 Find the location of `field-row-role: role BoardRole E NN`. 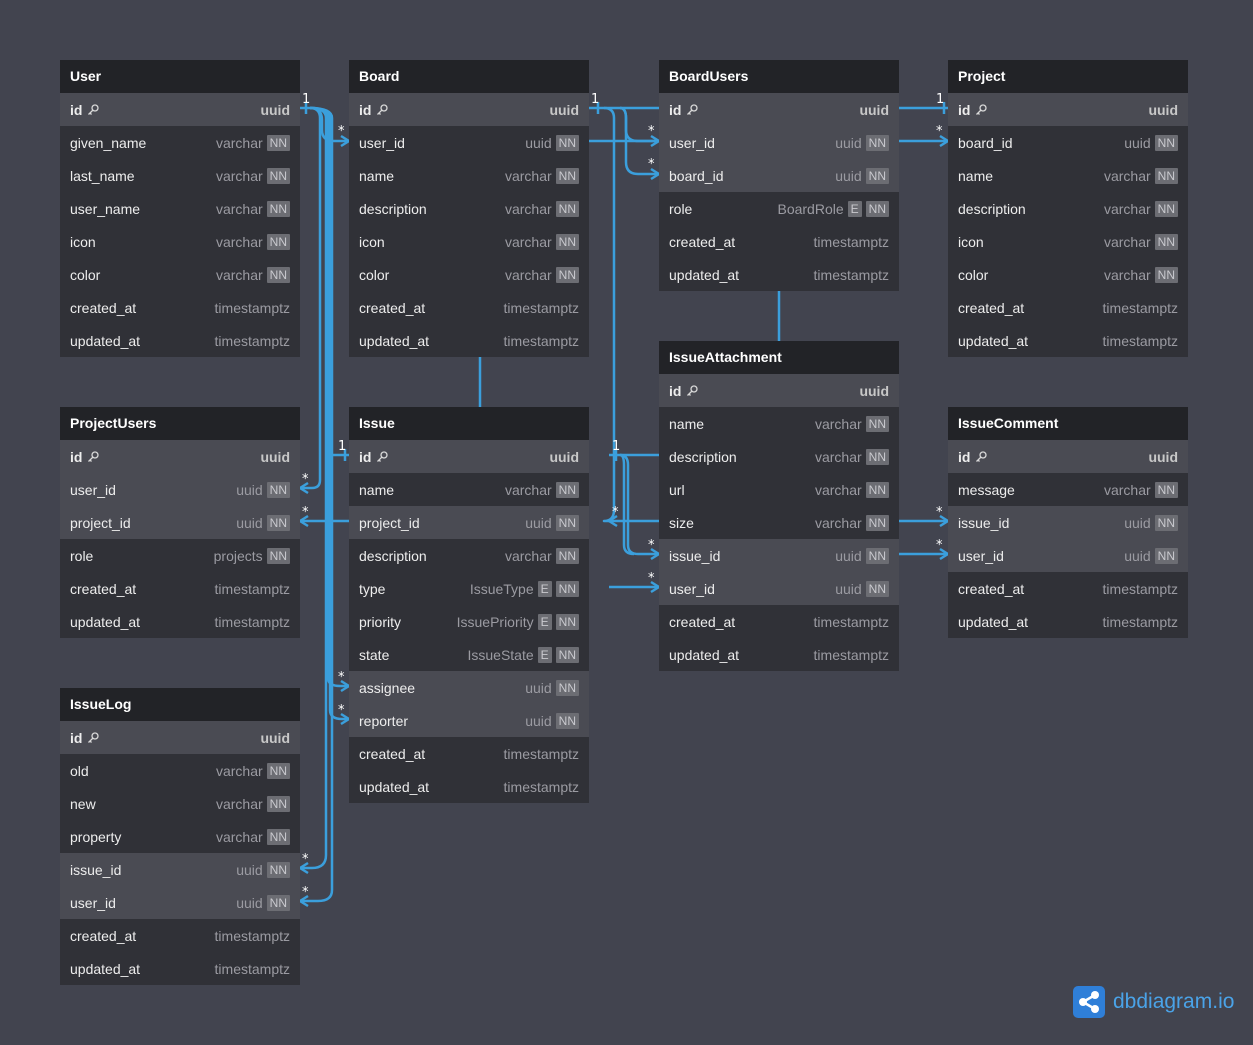

field-row-role: role BoardRole E NN is located at coordinates (779, 208).